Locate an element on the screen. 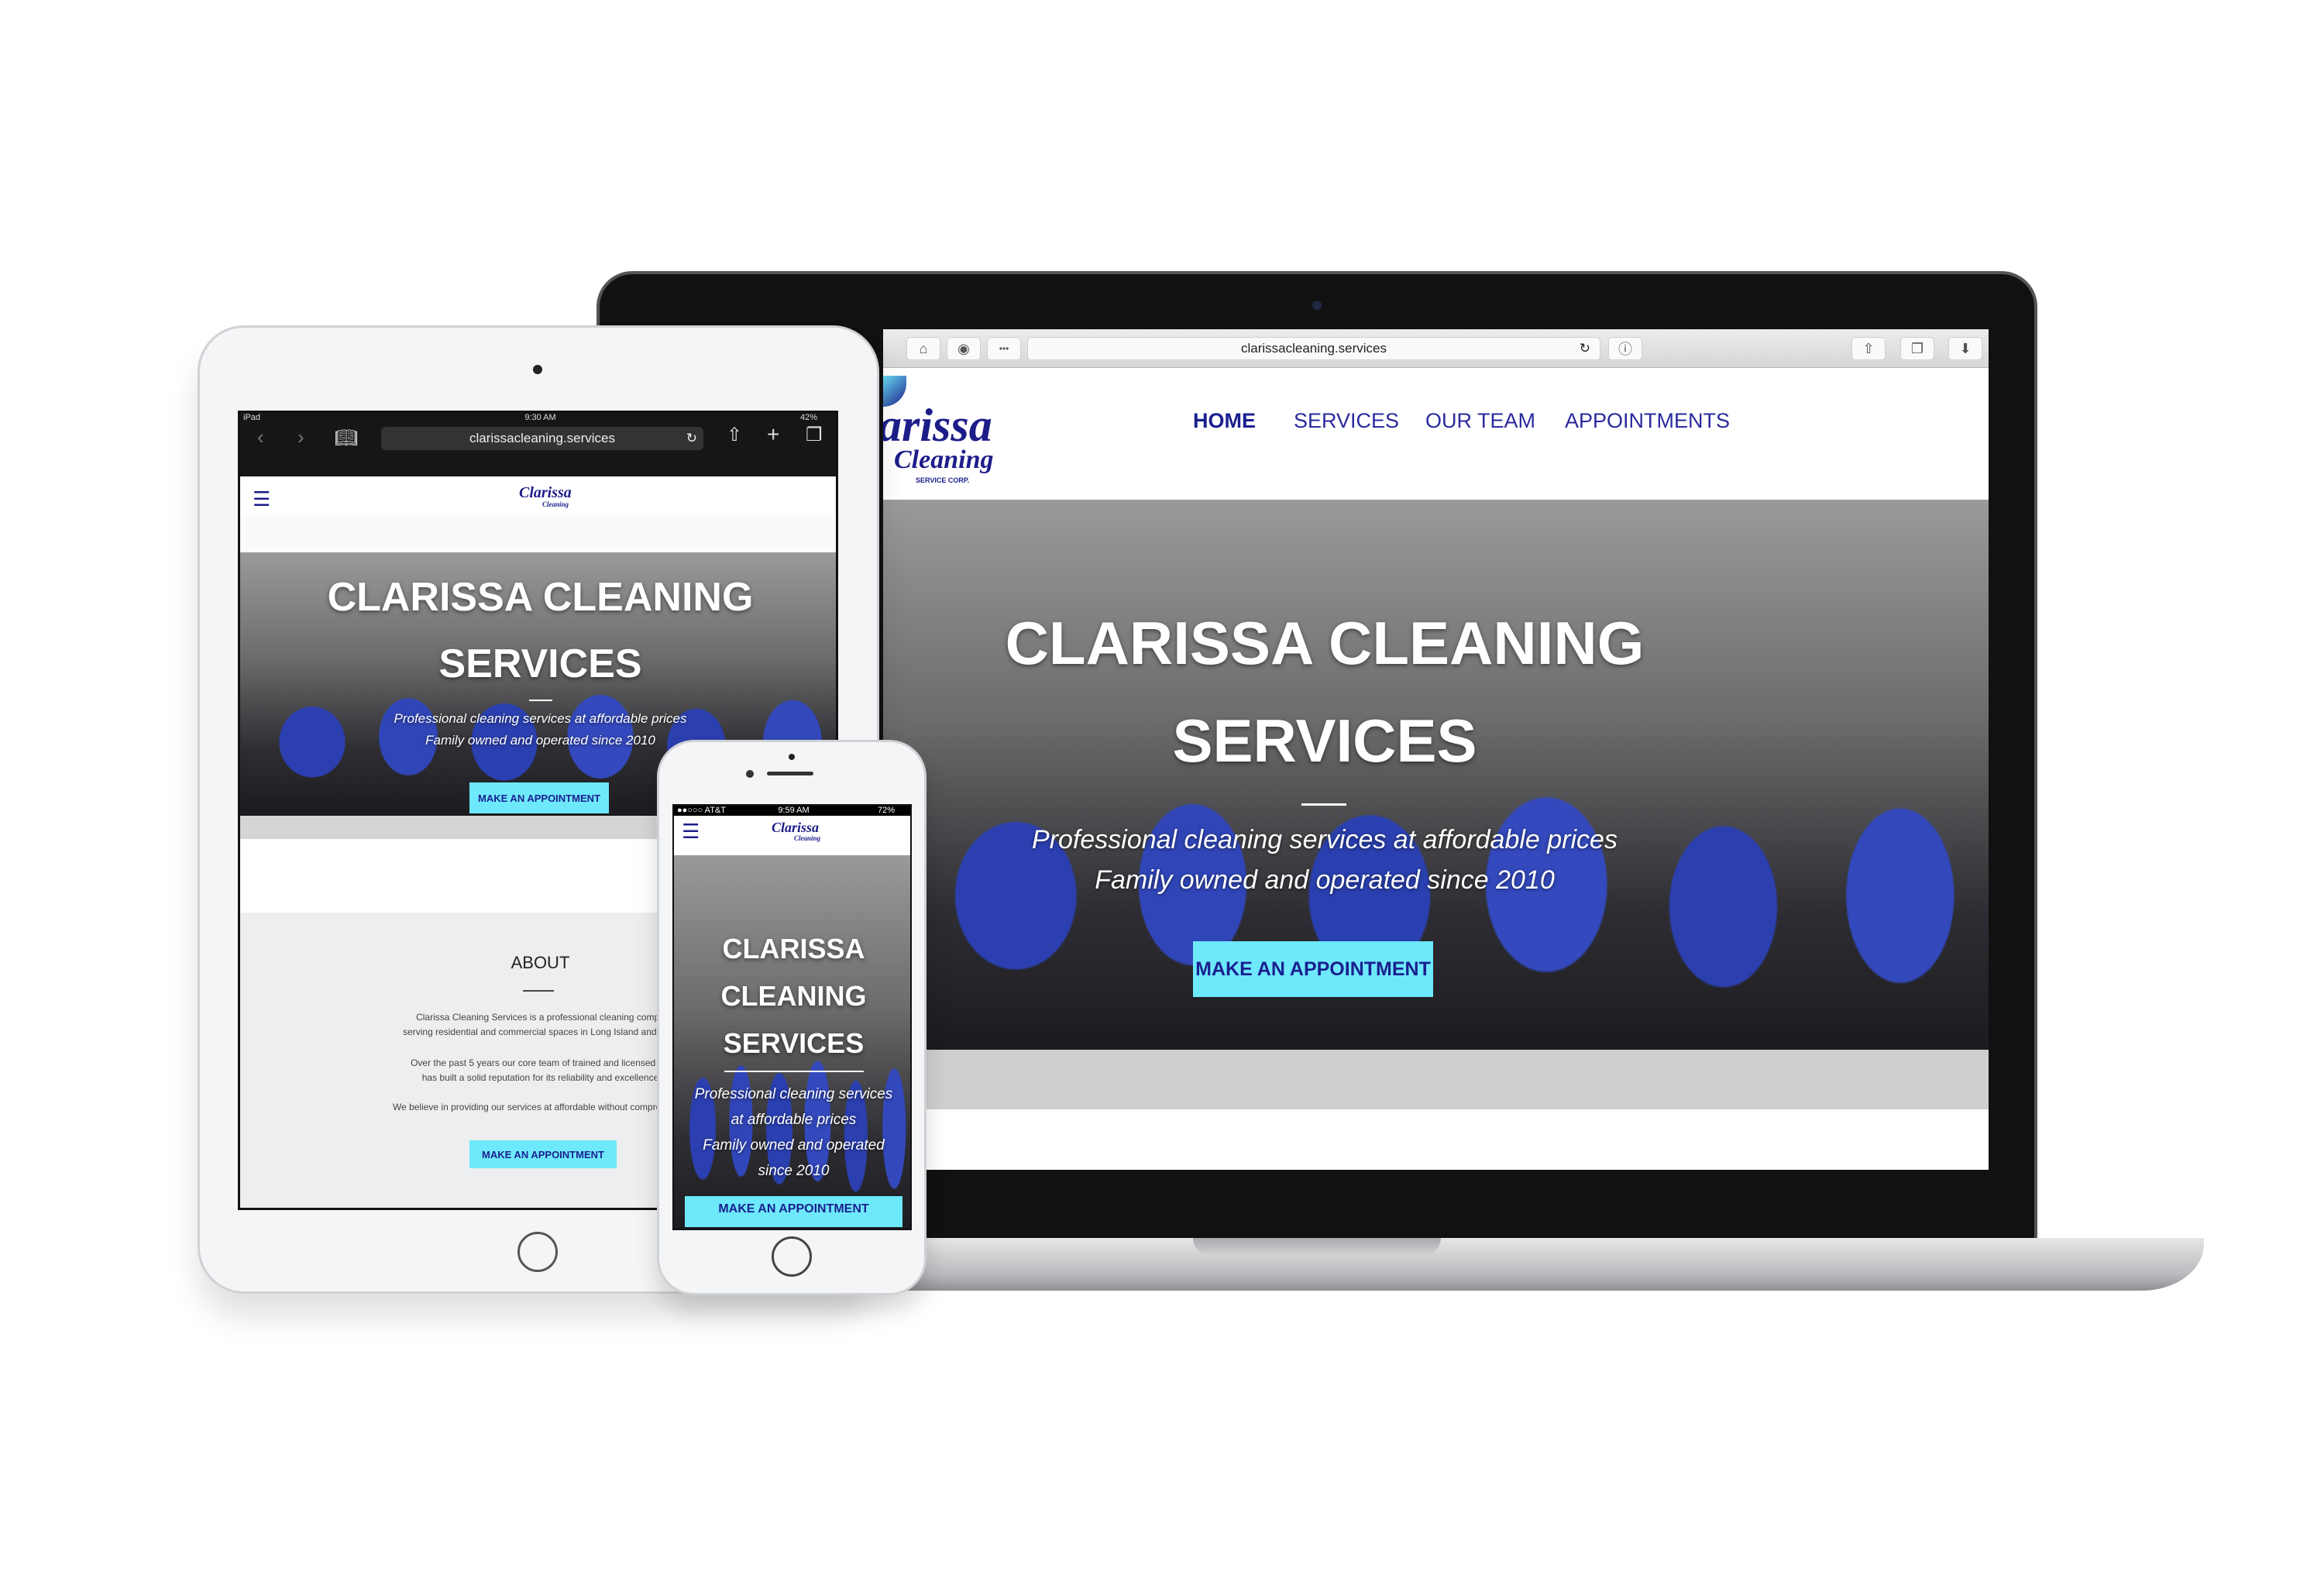 This screenshot has height=1592, width=2324. iphone-speaker is located at coordinates (790, 773).